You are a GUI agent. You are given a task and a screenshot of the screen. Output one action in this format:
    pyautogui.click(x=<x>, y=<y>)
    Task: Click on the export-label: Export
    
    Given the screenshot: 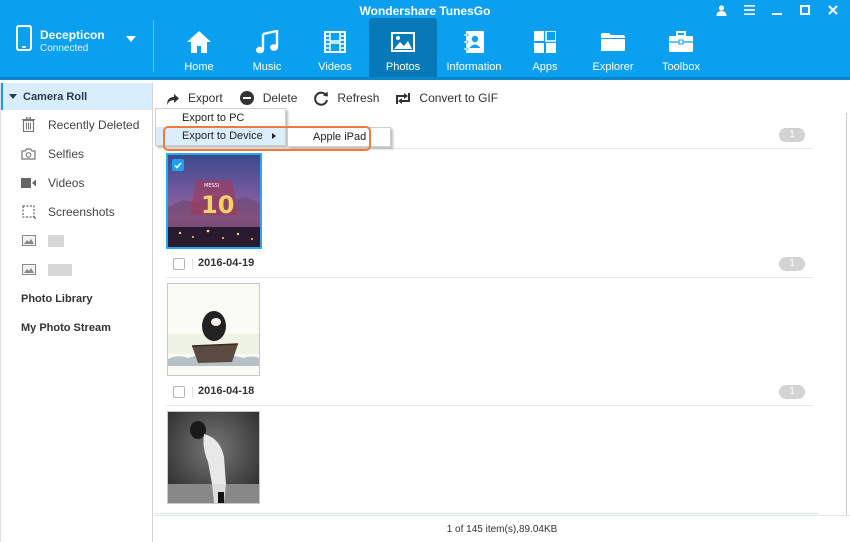 What is the action you would take?
    pyautogui.click(x=205, y=98)
    